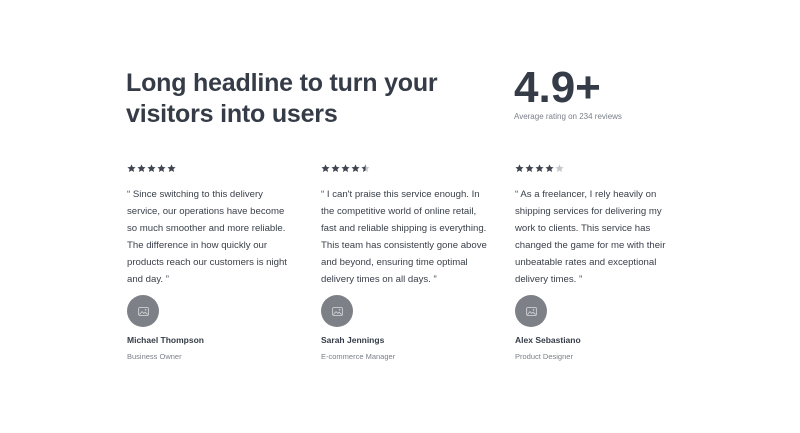 This screenshot has height=433, width=800. Describe the element at coordinates (365, 167) in the screenshot. I see `star-half-icon` at that location.